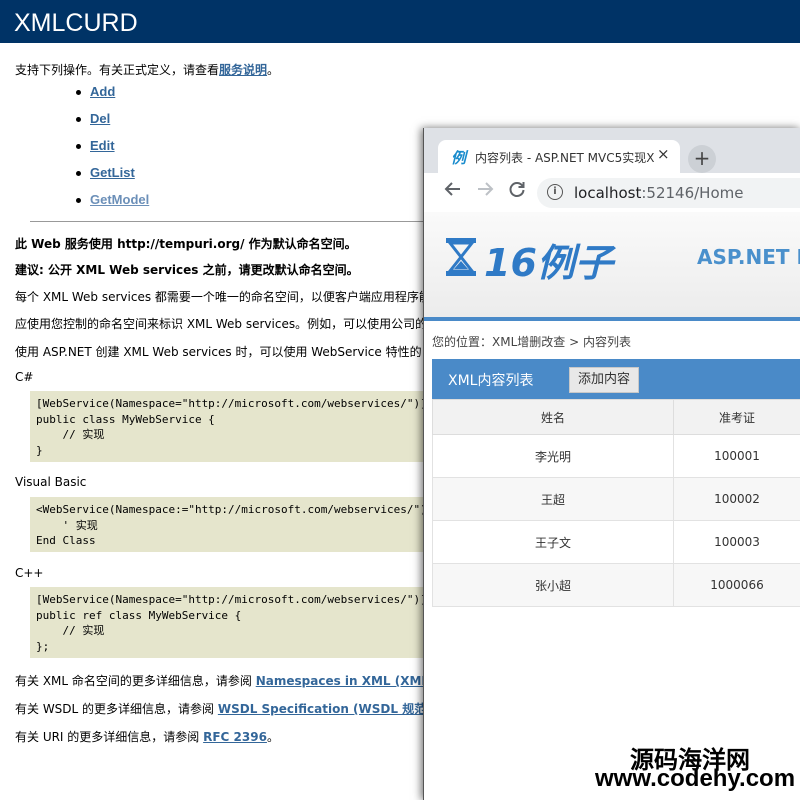  I want to click on intro-end: 。, so click(273, 70).